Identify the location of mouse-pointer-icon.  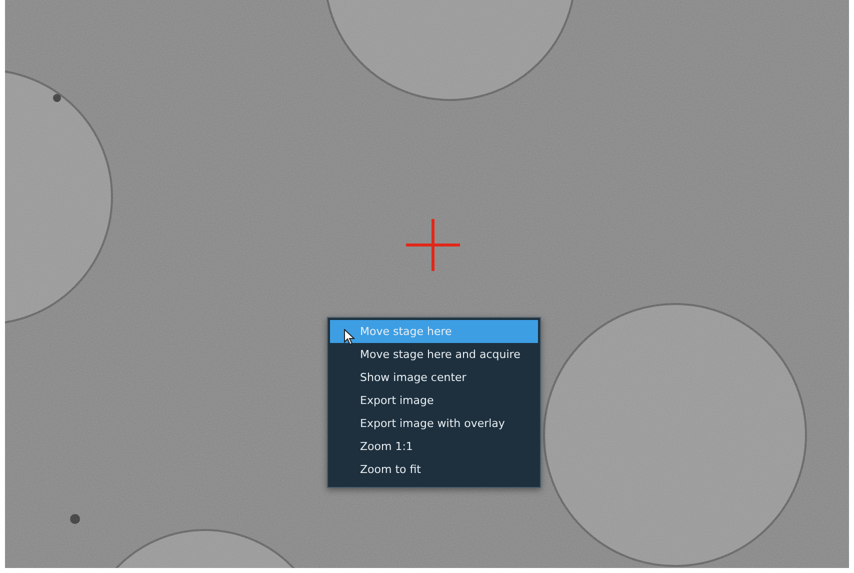
(349, 337).